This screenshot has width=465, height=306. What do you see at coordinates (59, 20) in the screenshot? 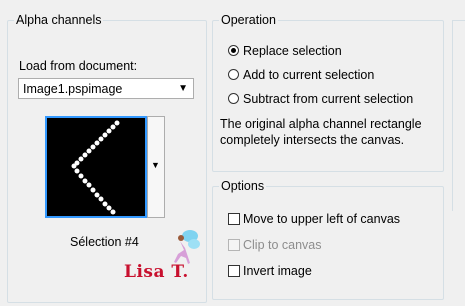
I see `alpha-channels-title: Alpha channels` at bounding box center [59, 20].